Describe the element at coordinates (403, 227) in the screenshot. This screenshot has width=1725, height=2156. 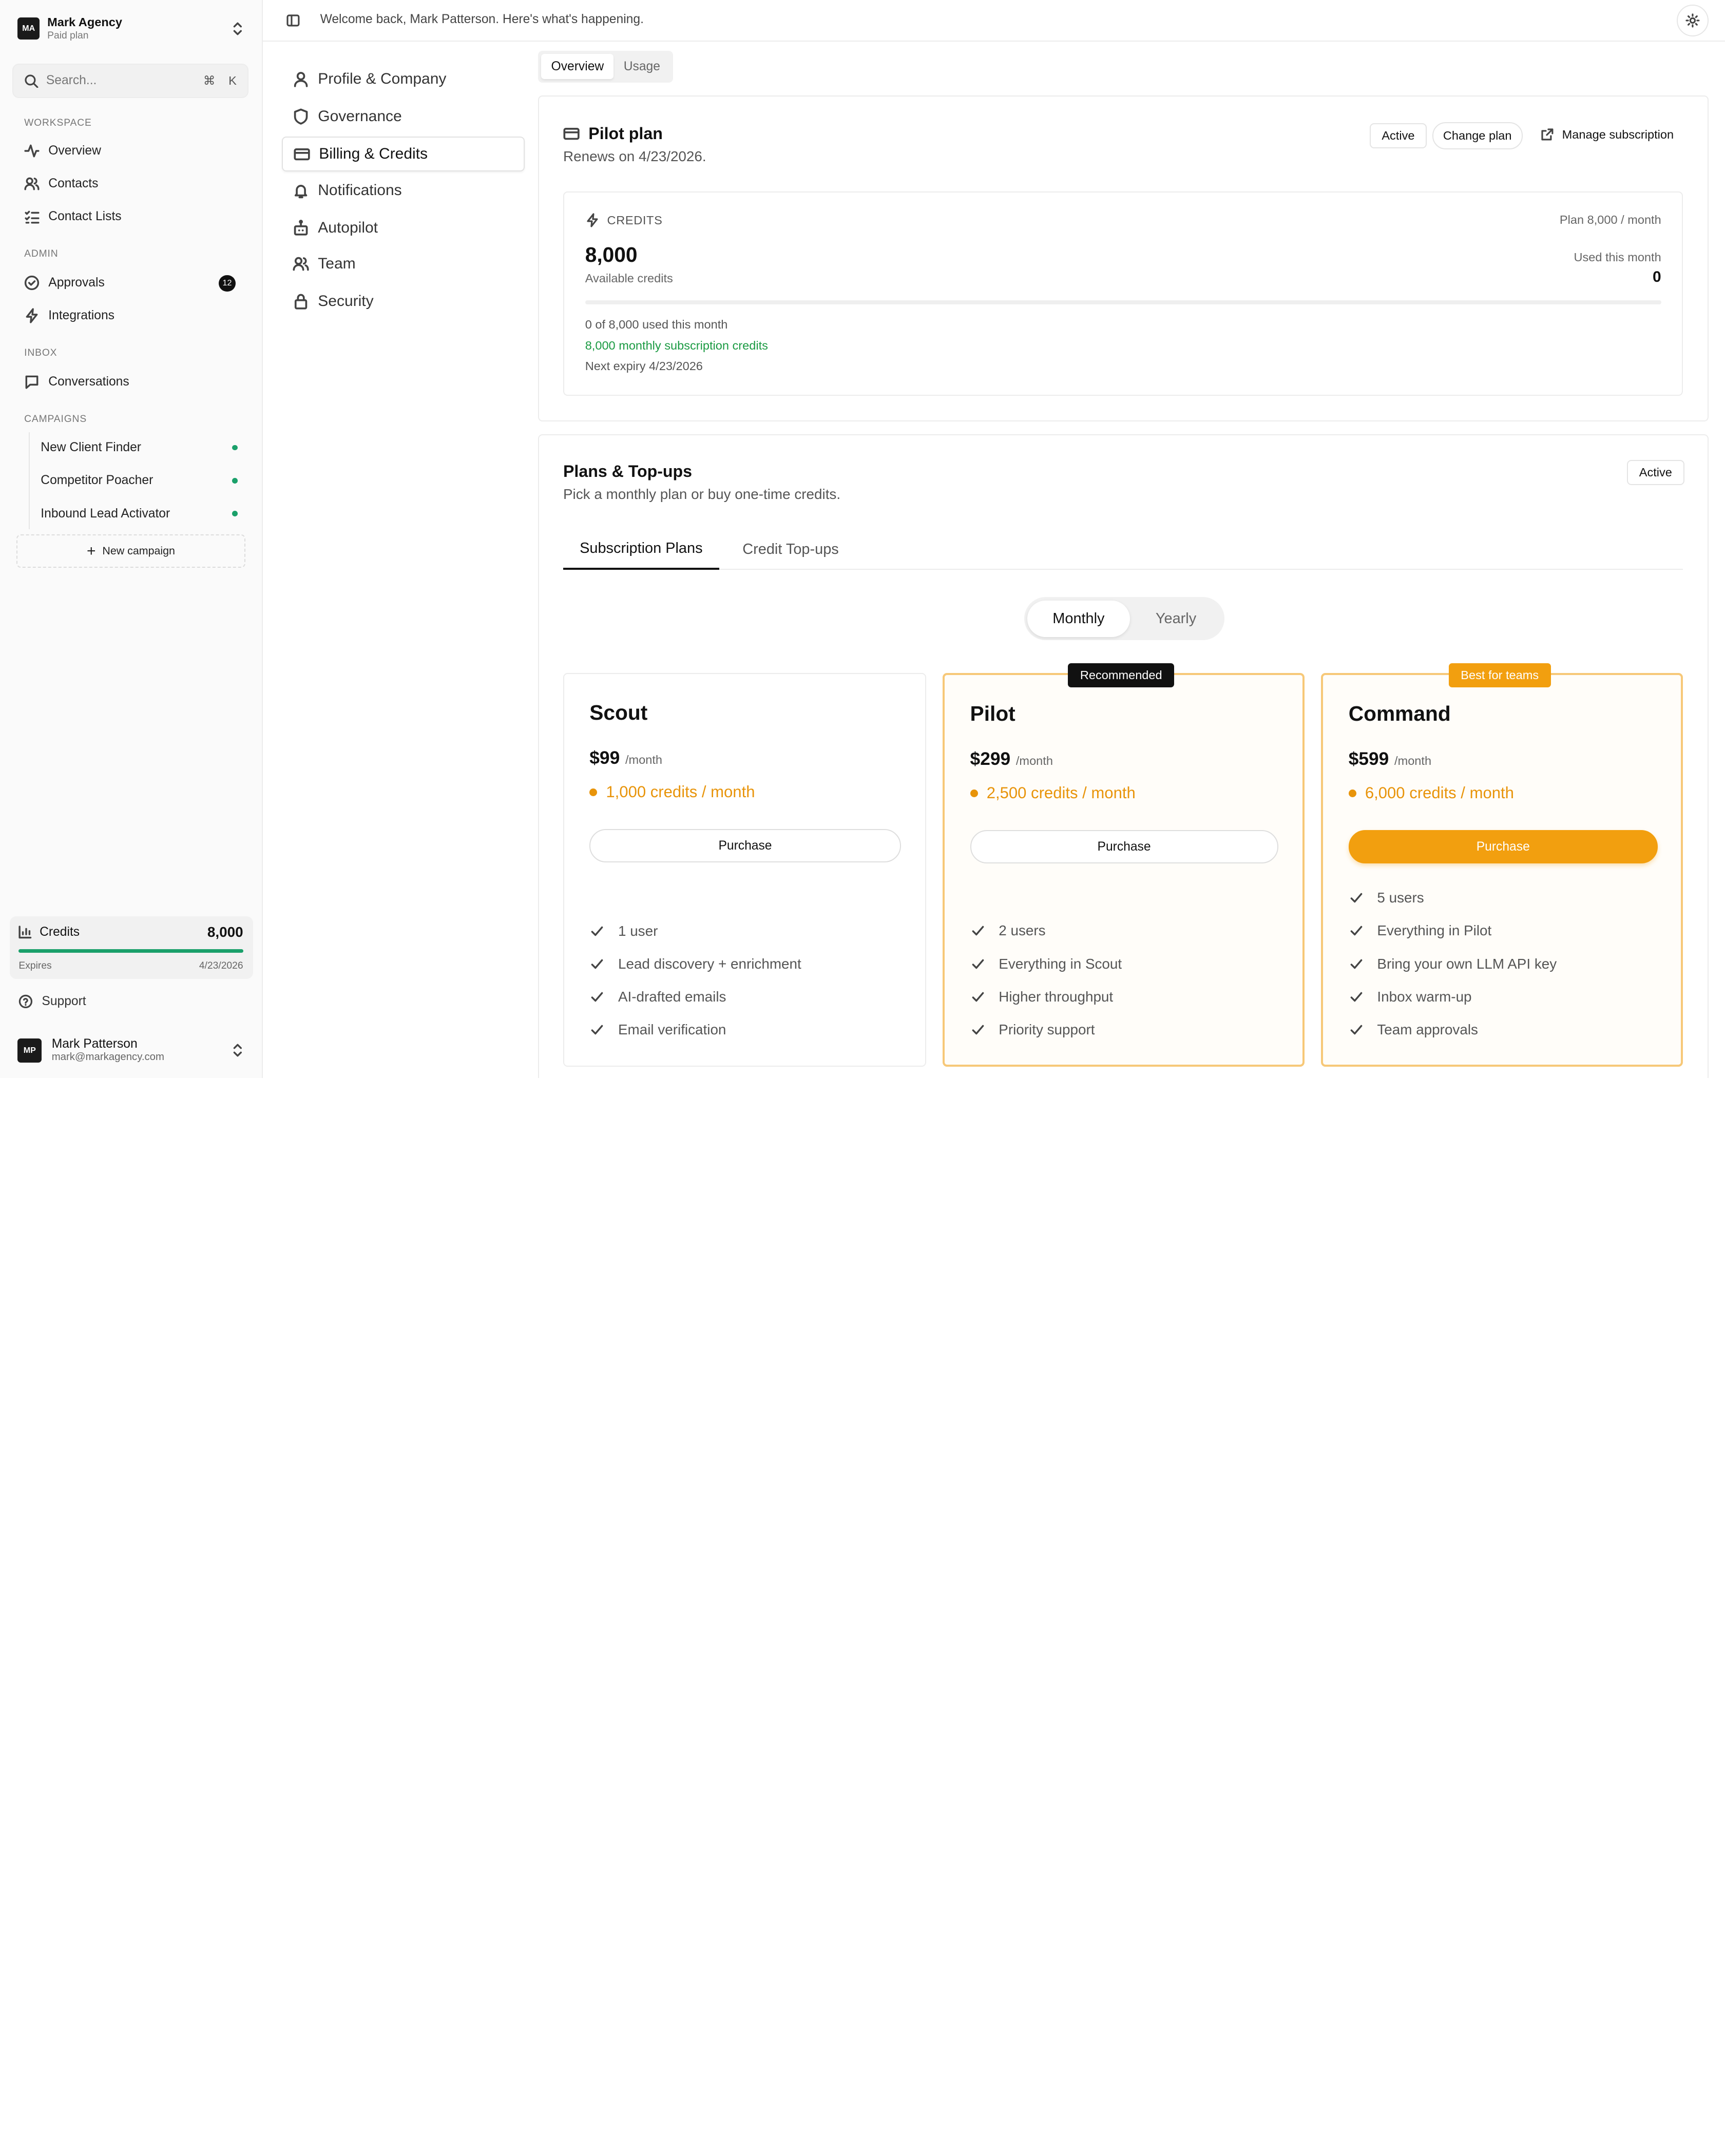
I see `settings-nav-autopilot: Autopilot` at that location.